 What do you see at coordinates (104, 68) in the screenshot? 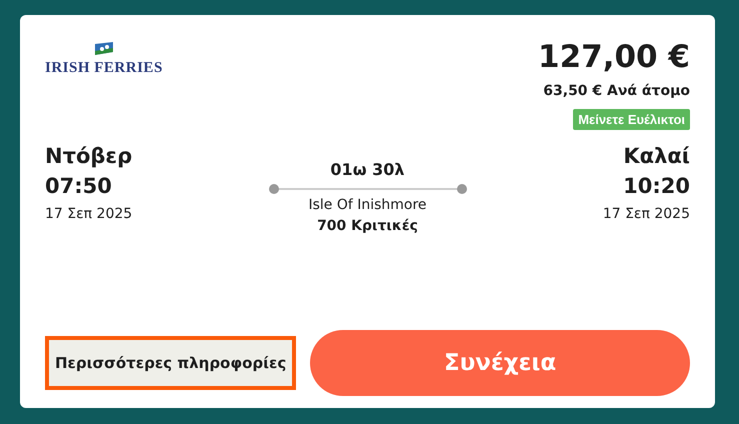
I see `operator-logo: IRISH FERRIES` at bounding box center [104, 68].